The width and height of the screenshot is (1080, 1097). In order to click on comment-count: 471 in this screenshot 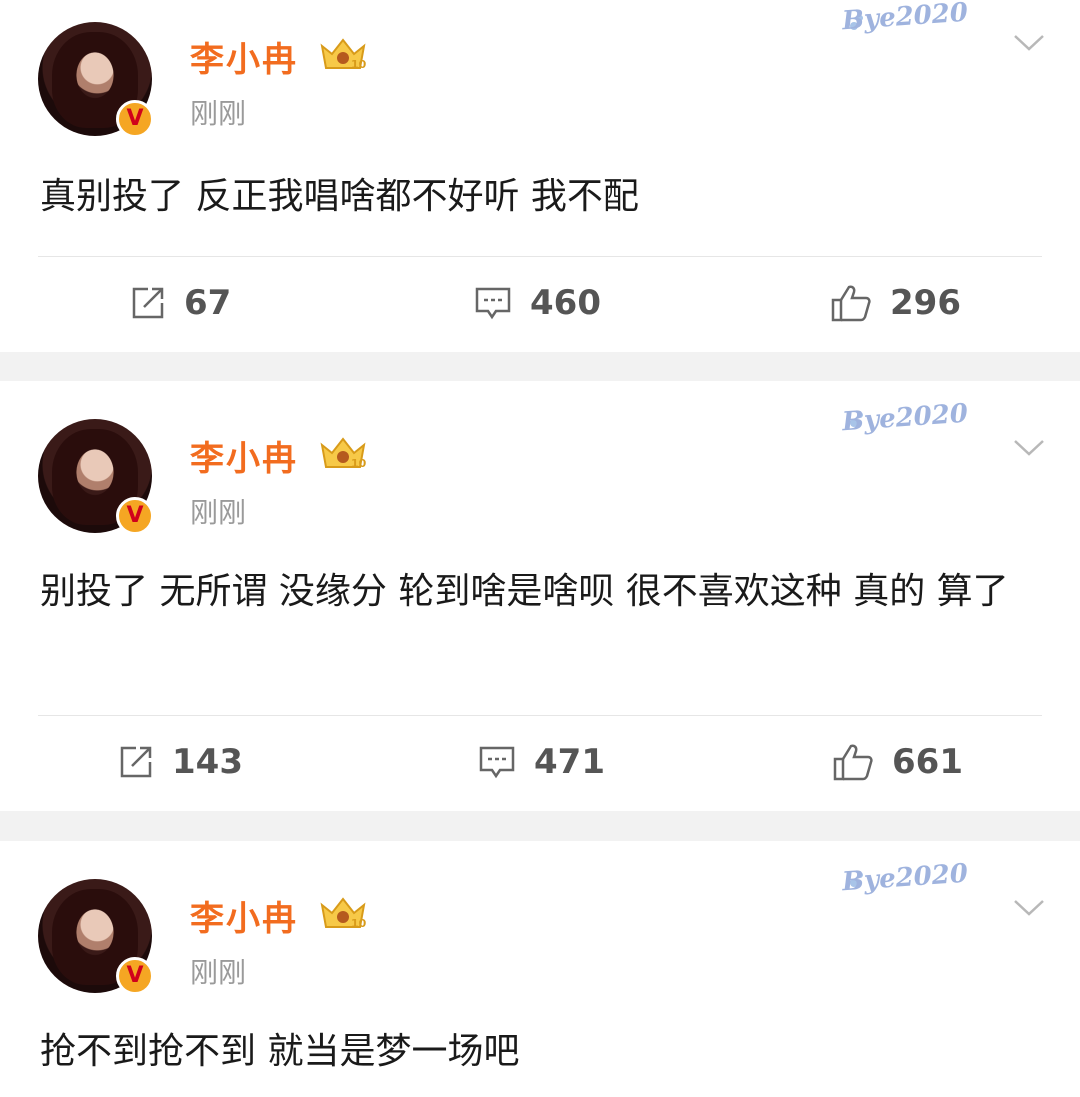, I will do `click(569, 762)`.